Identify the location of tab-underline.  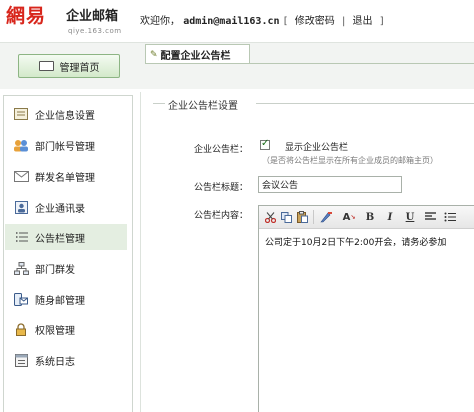
(309, 63).